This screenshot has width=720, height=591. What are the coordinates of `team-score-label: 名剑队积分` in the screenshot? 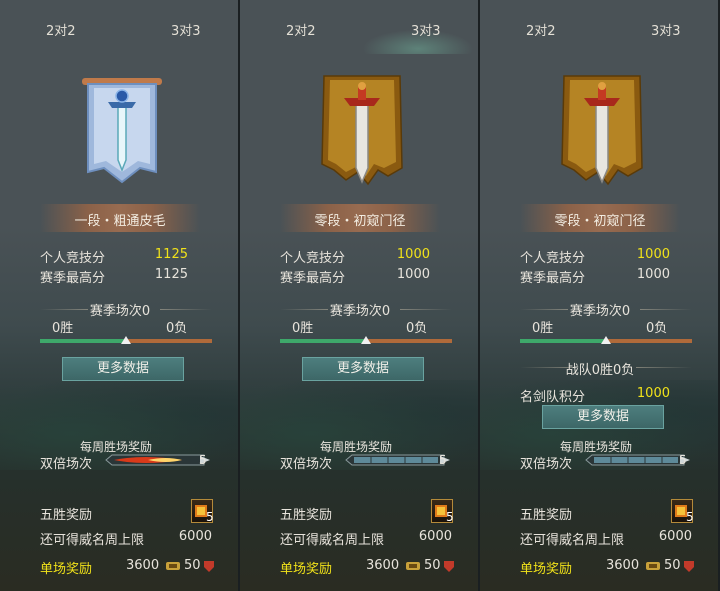 It's located at (553, 397).